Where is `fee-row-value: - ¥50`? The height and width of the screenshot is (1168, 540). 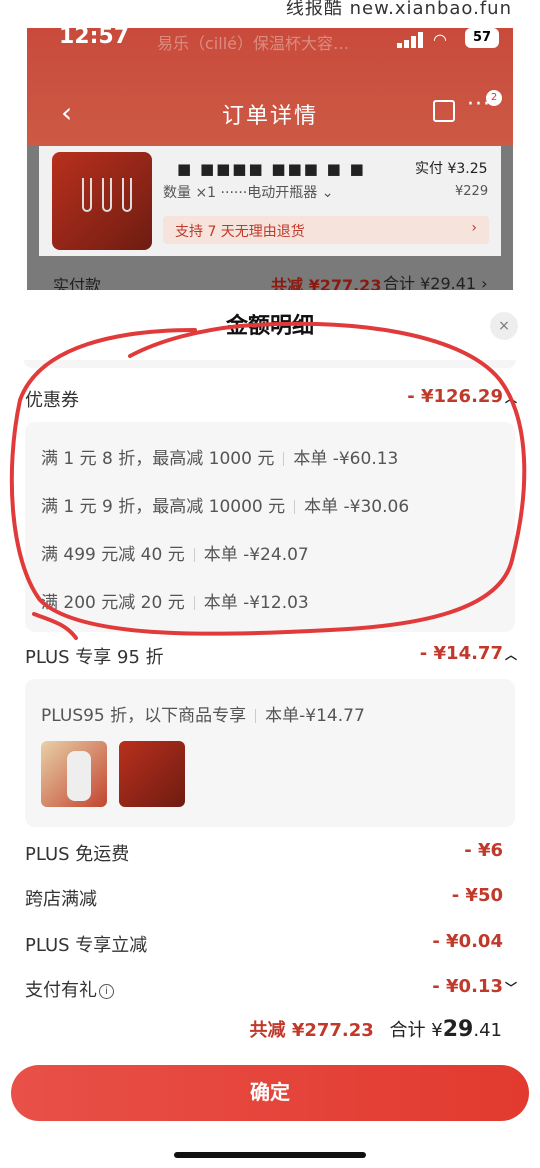 fee-row-value: - ¥50 is located at coordinates (477, 895).